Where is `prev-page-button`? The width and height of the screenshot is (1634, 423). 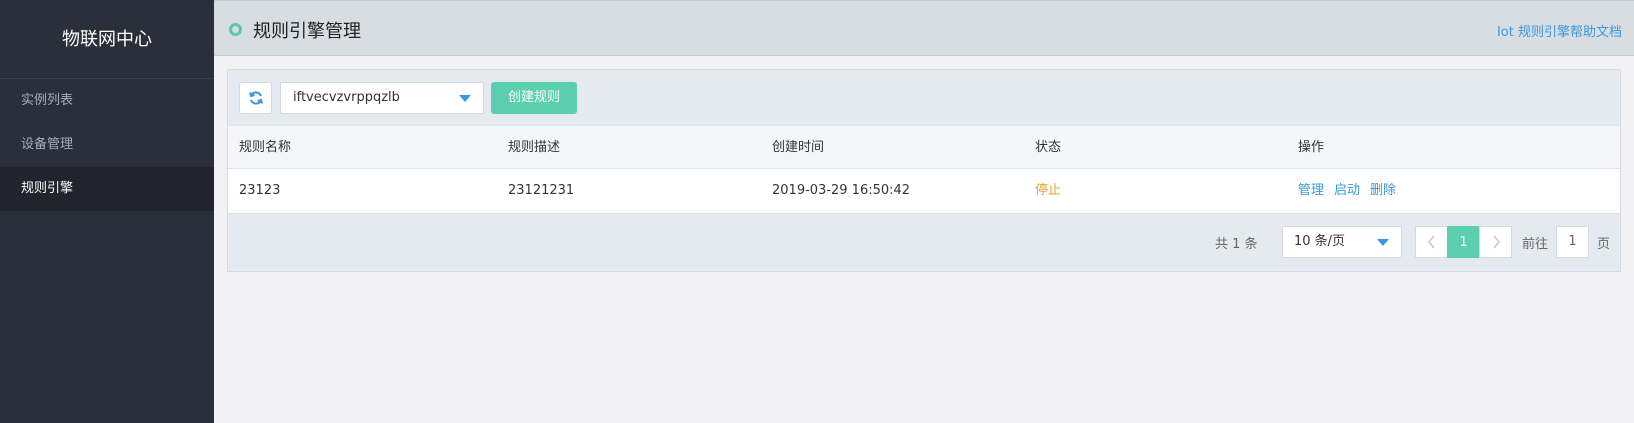
prev-page-button is located at coordinates (1431, 242).